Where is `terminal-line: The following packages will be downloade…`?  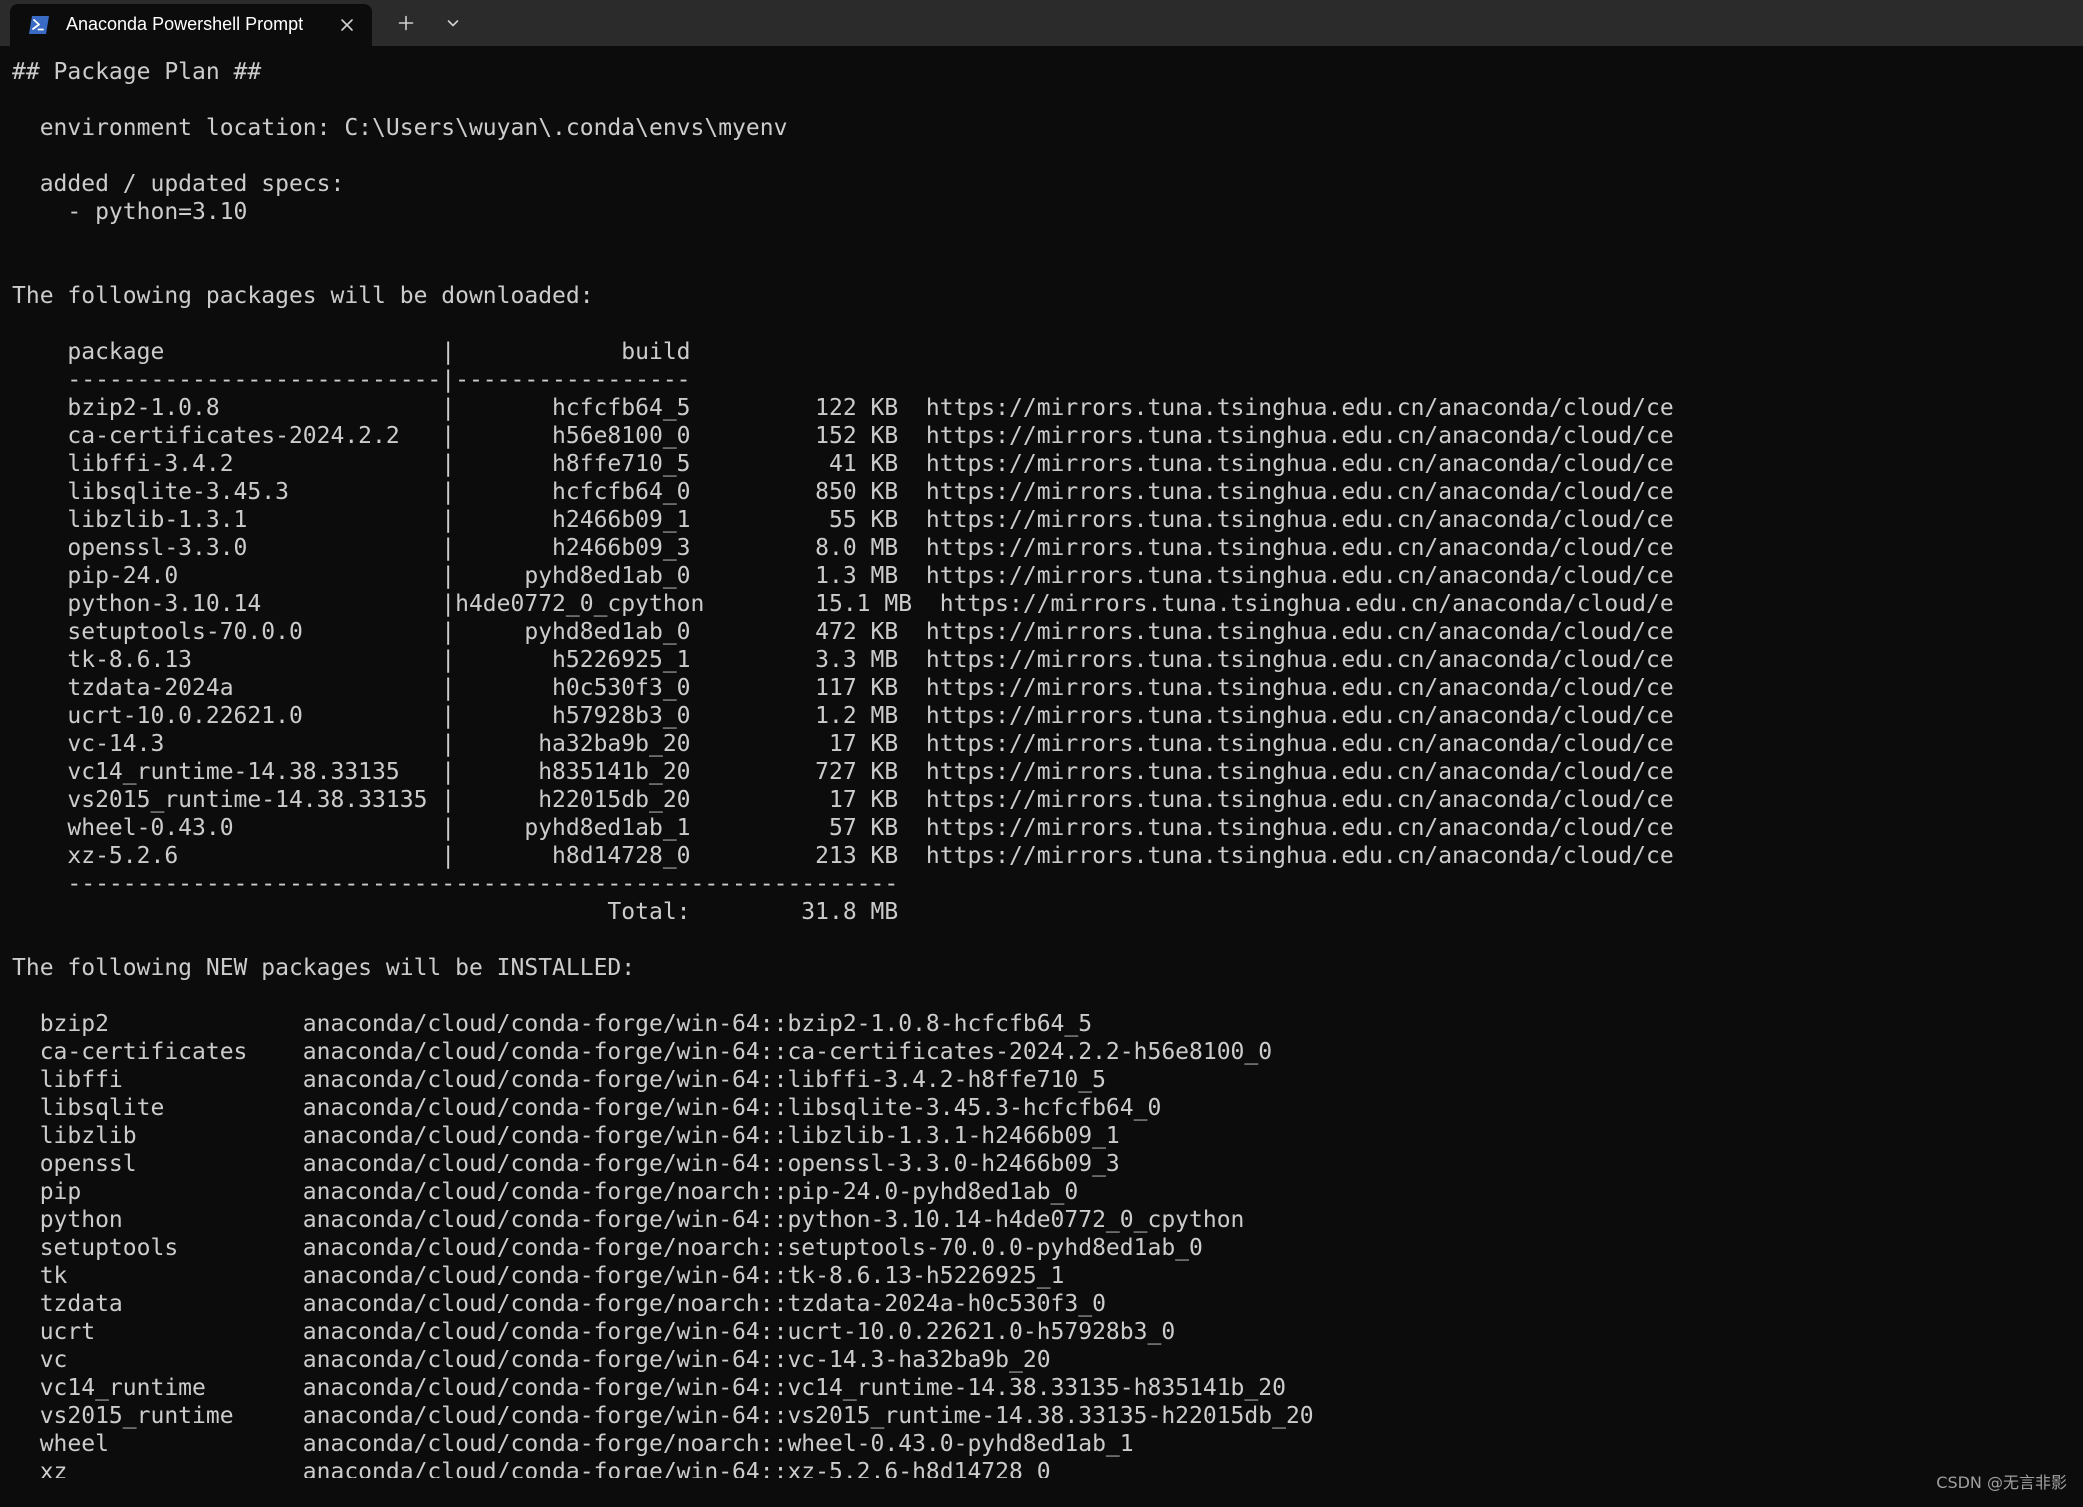 terminal-line: The following packages will be downloade… is located at coordinates (303, 296).